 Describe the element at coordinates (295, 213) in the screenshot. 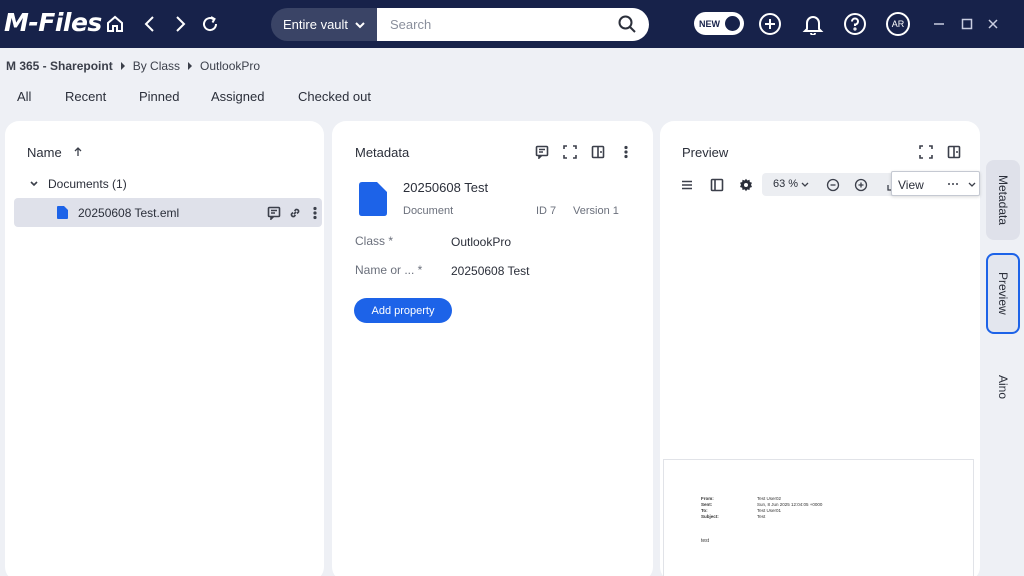

I see `link-icon` at that location.